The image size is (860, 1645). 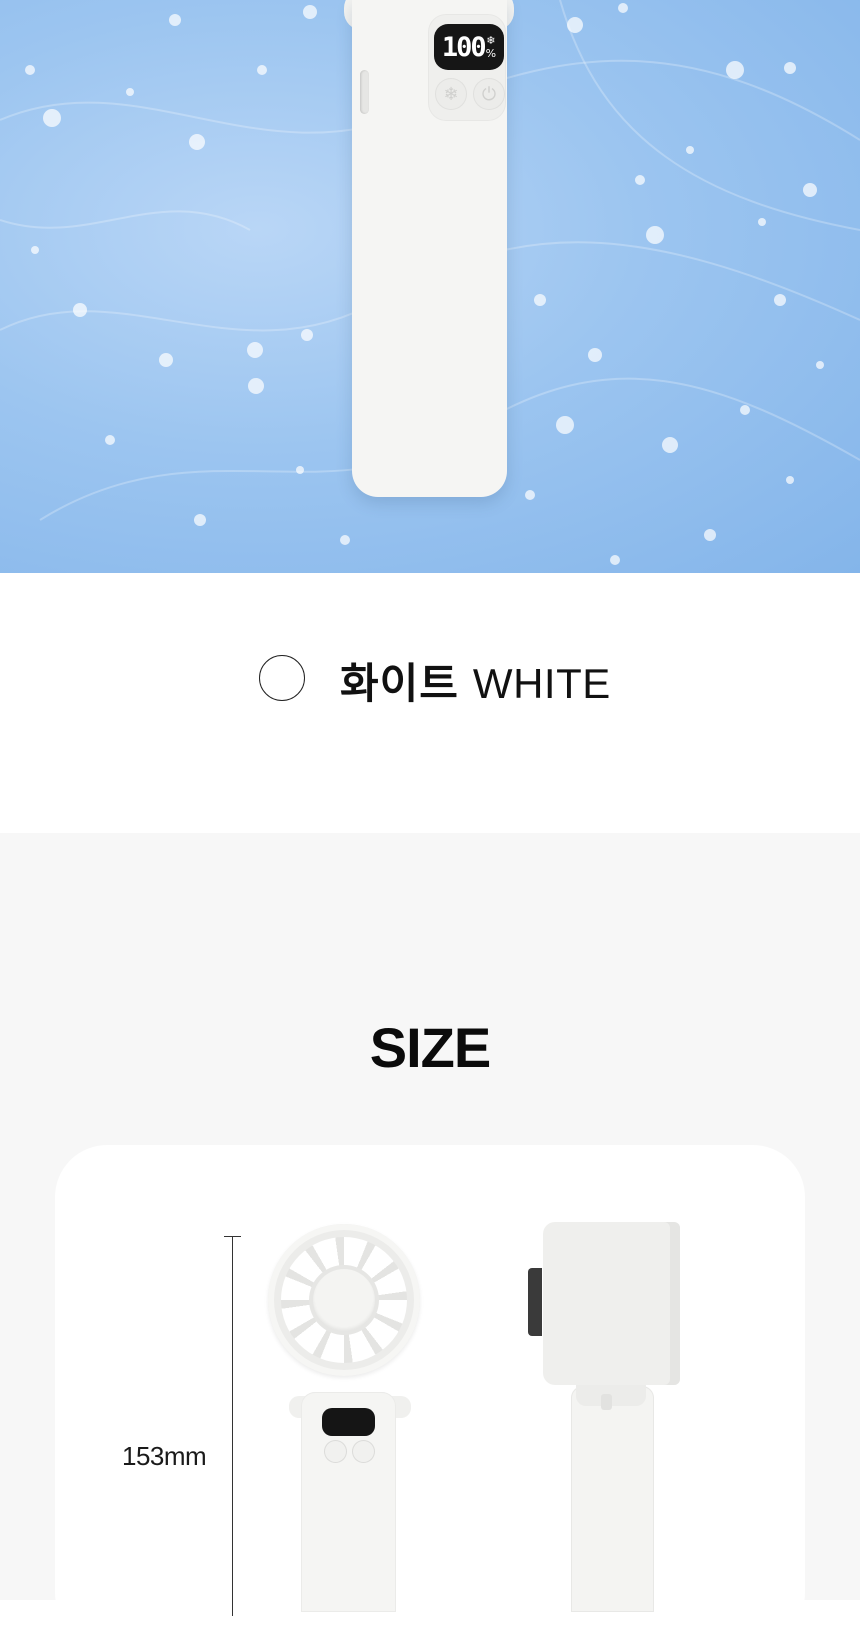 What do you see at coordinates (464, 47) in the screenshot?
I see `battery-value: 100` at bounding box center [464, 47].